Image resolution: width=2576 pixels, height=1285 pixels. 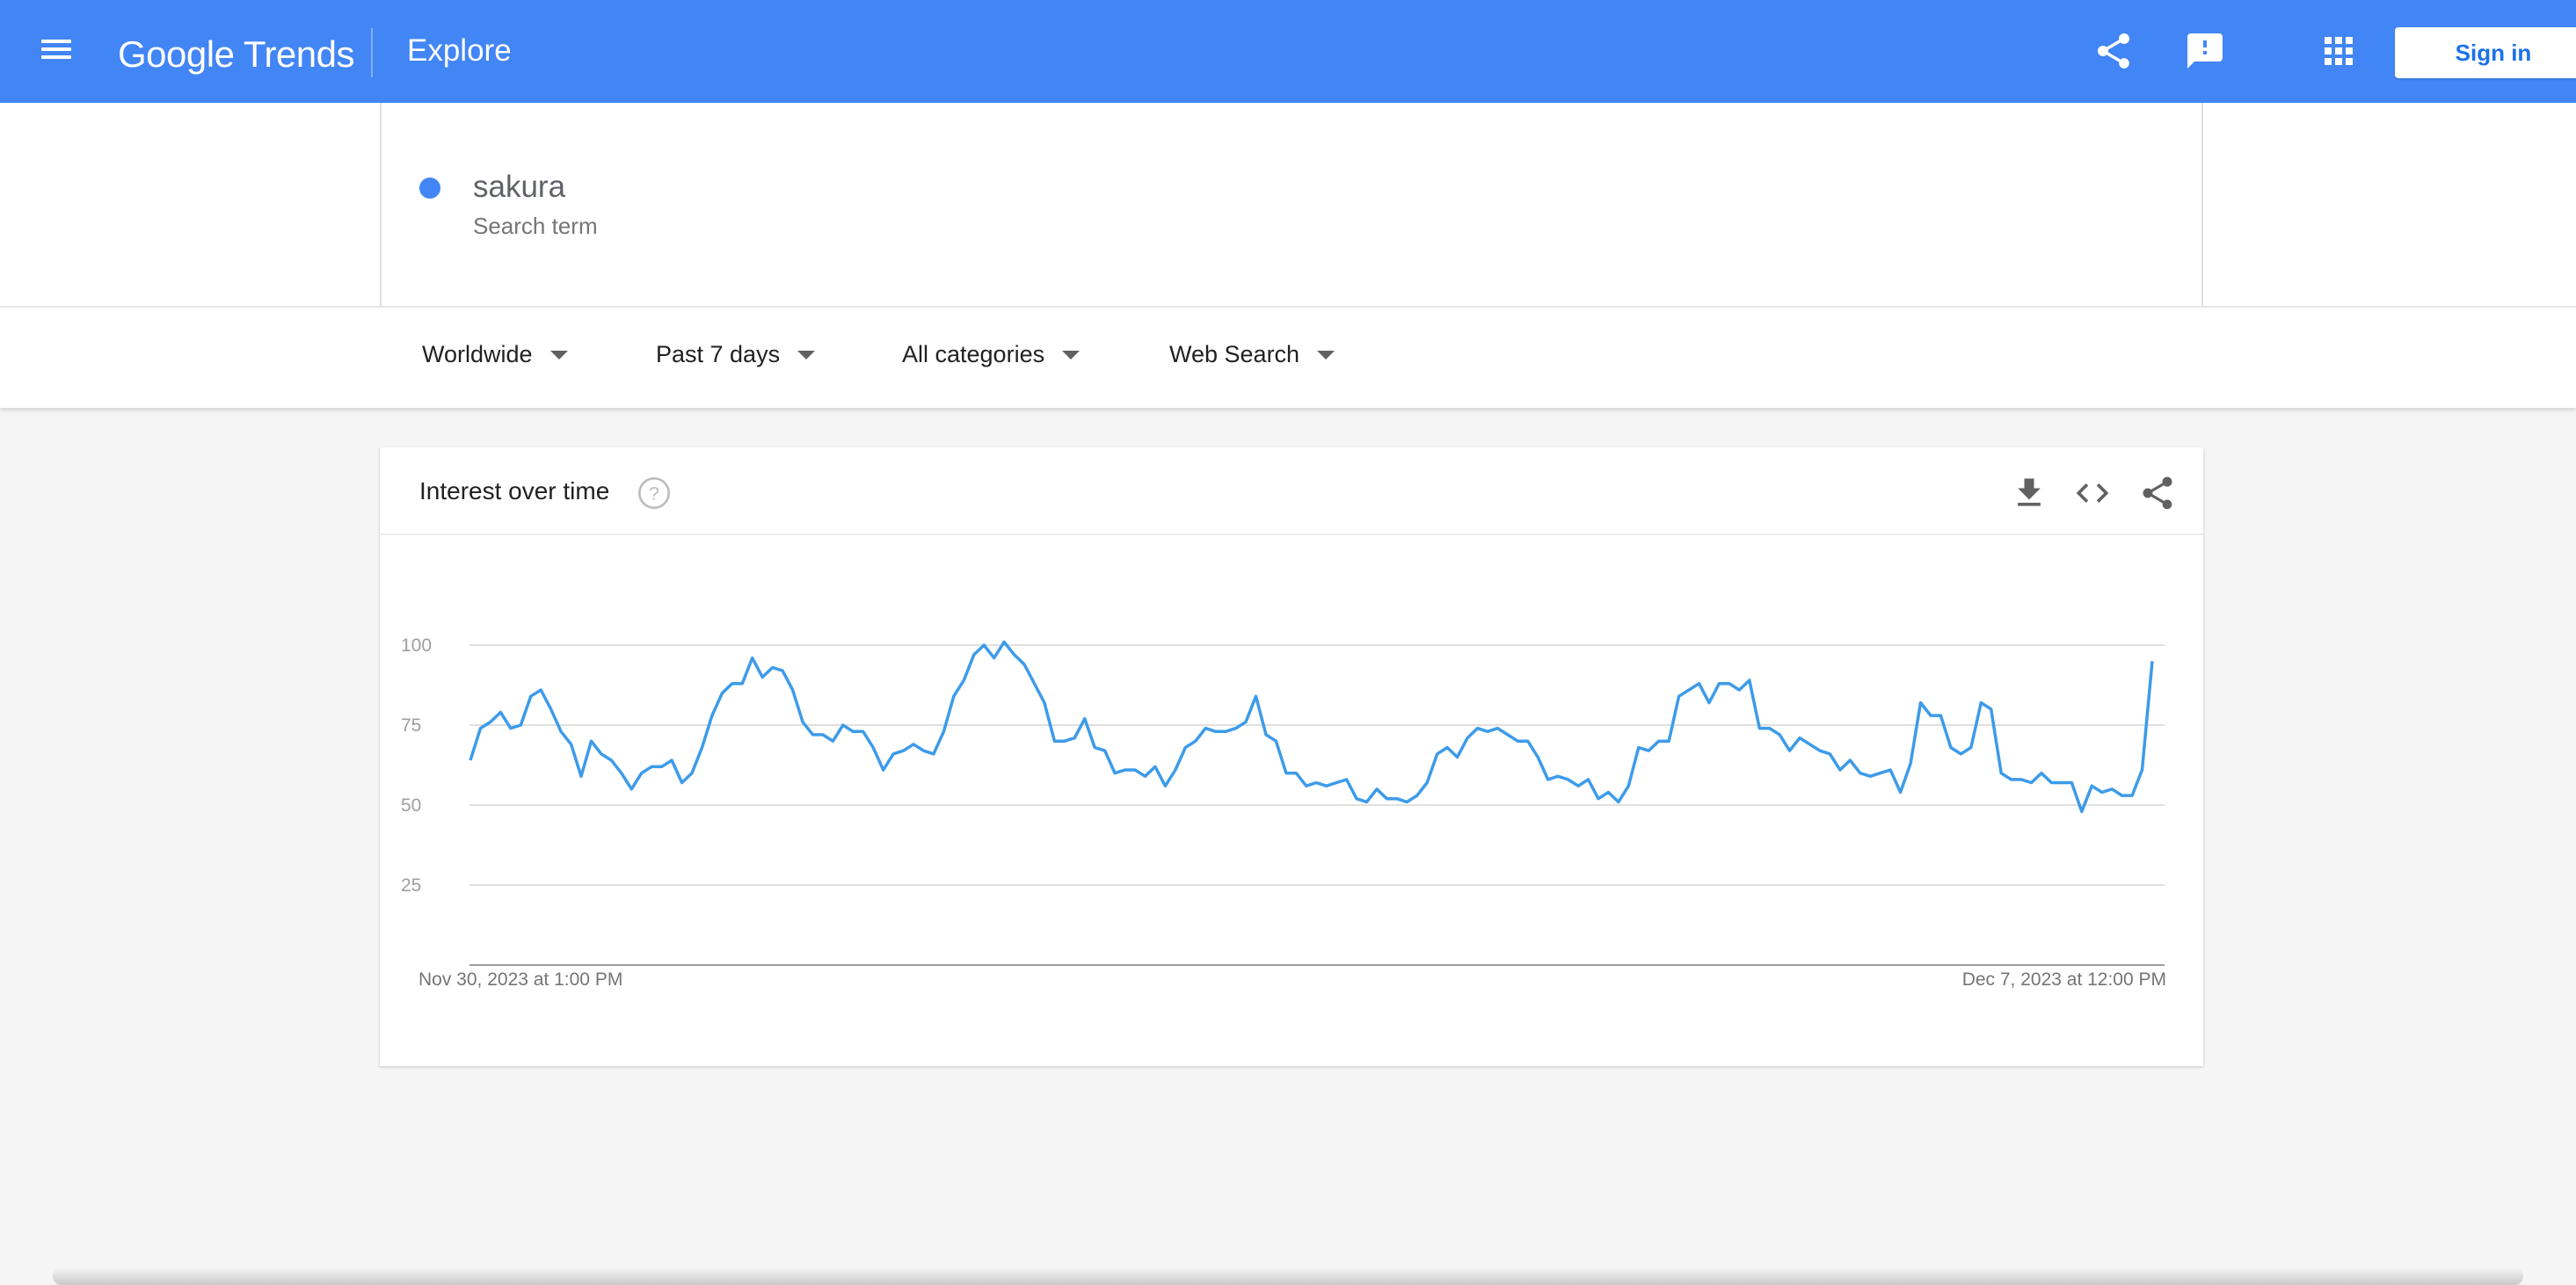 What do you see at coordinates (416, 645) in the screenshot?
I see `y-tick-label: 100` at bounding box center [416, 645].